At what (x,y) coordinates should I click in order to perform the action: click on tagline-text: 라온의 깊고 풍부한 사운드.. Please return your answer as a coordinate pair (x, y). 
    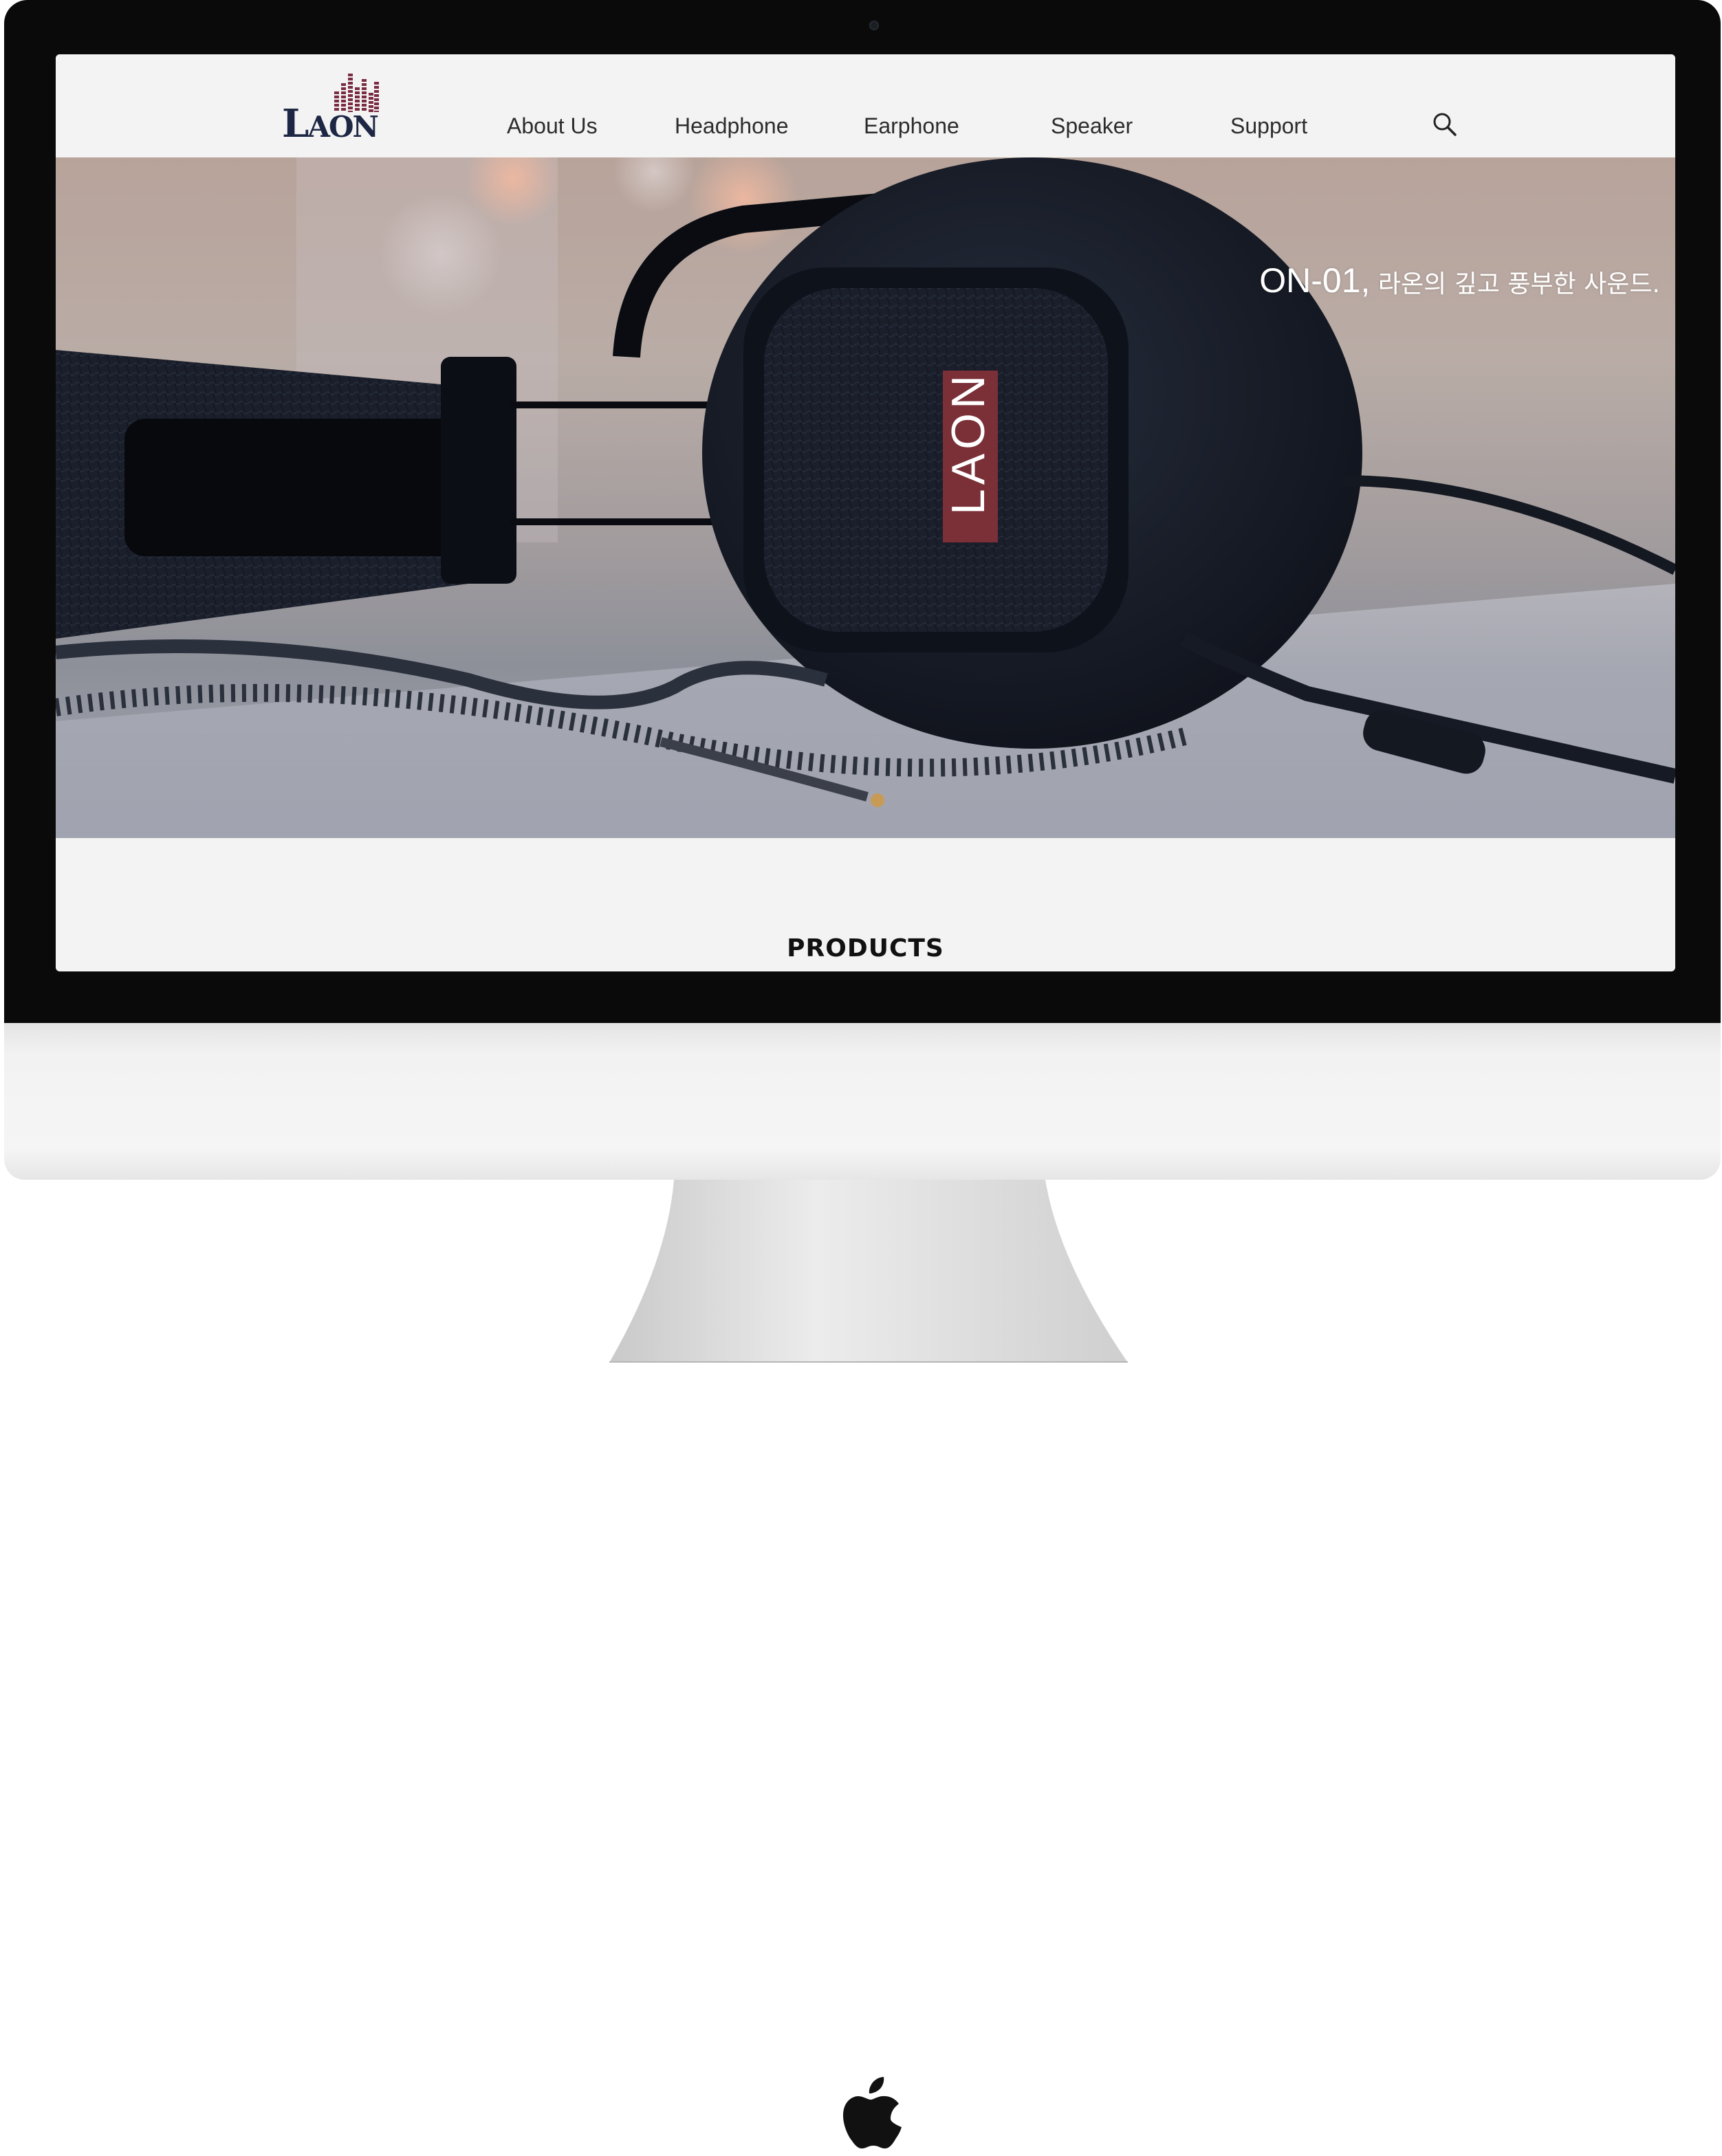
    Looking at the image, I should click on (1515, 284).